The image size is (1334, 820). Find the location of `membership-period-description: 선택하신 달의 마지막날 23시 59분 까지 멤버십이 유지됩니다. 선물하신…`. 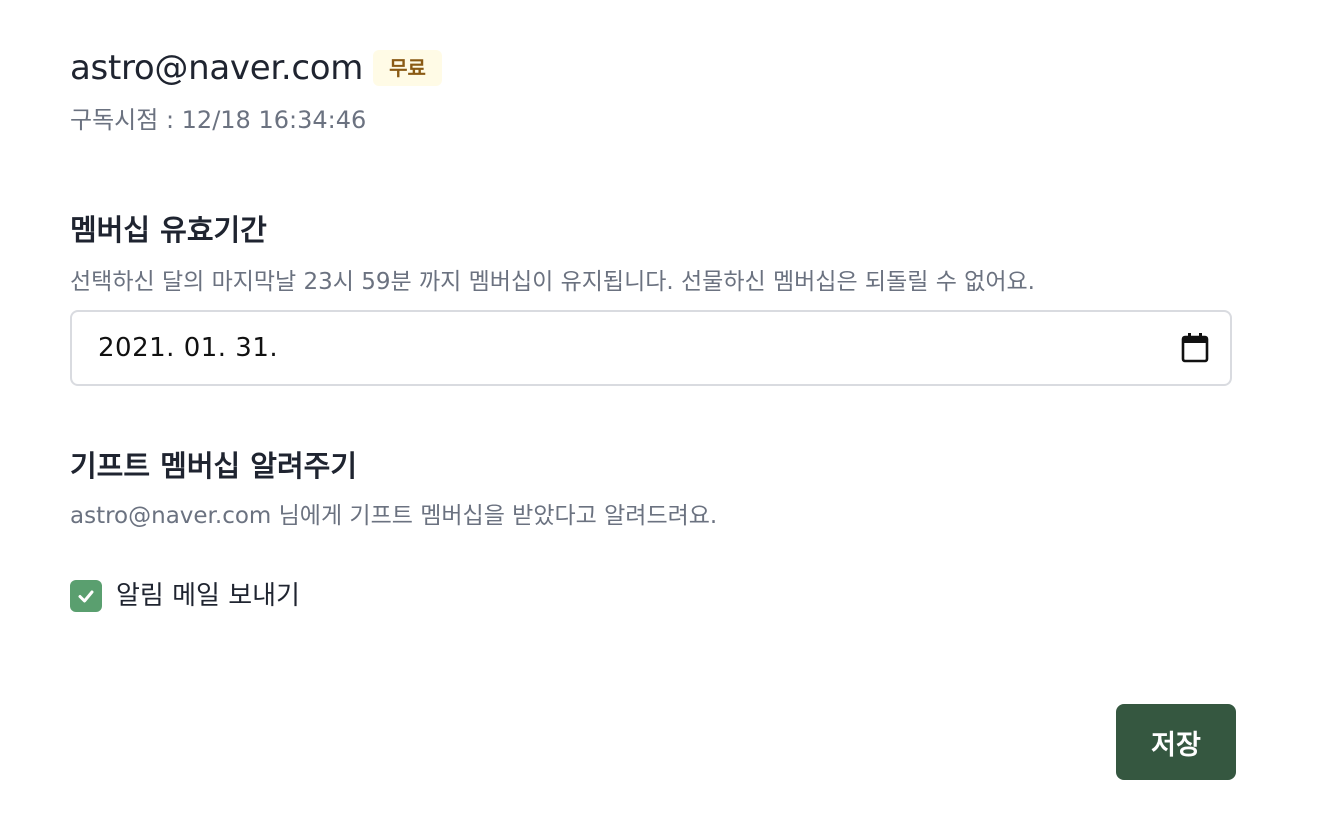

membership-period-description: 선택하신 달의 마지막날 23시 59분 까지 멤버십이 유지됩니다. 선물하신… is located at coordinates (552, 282).